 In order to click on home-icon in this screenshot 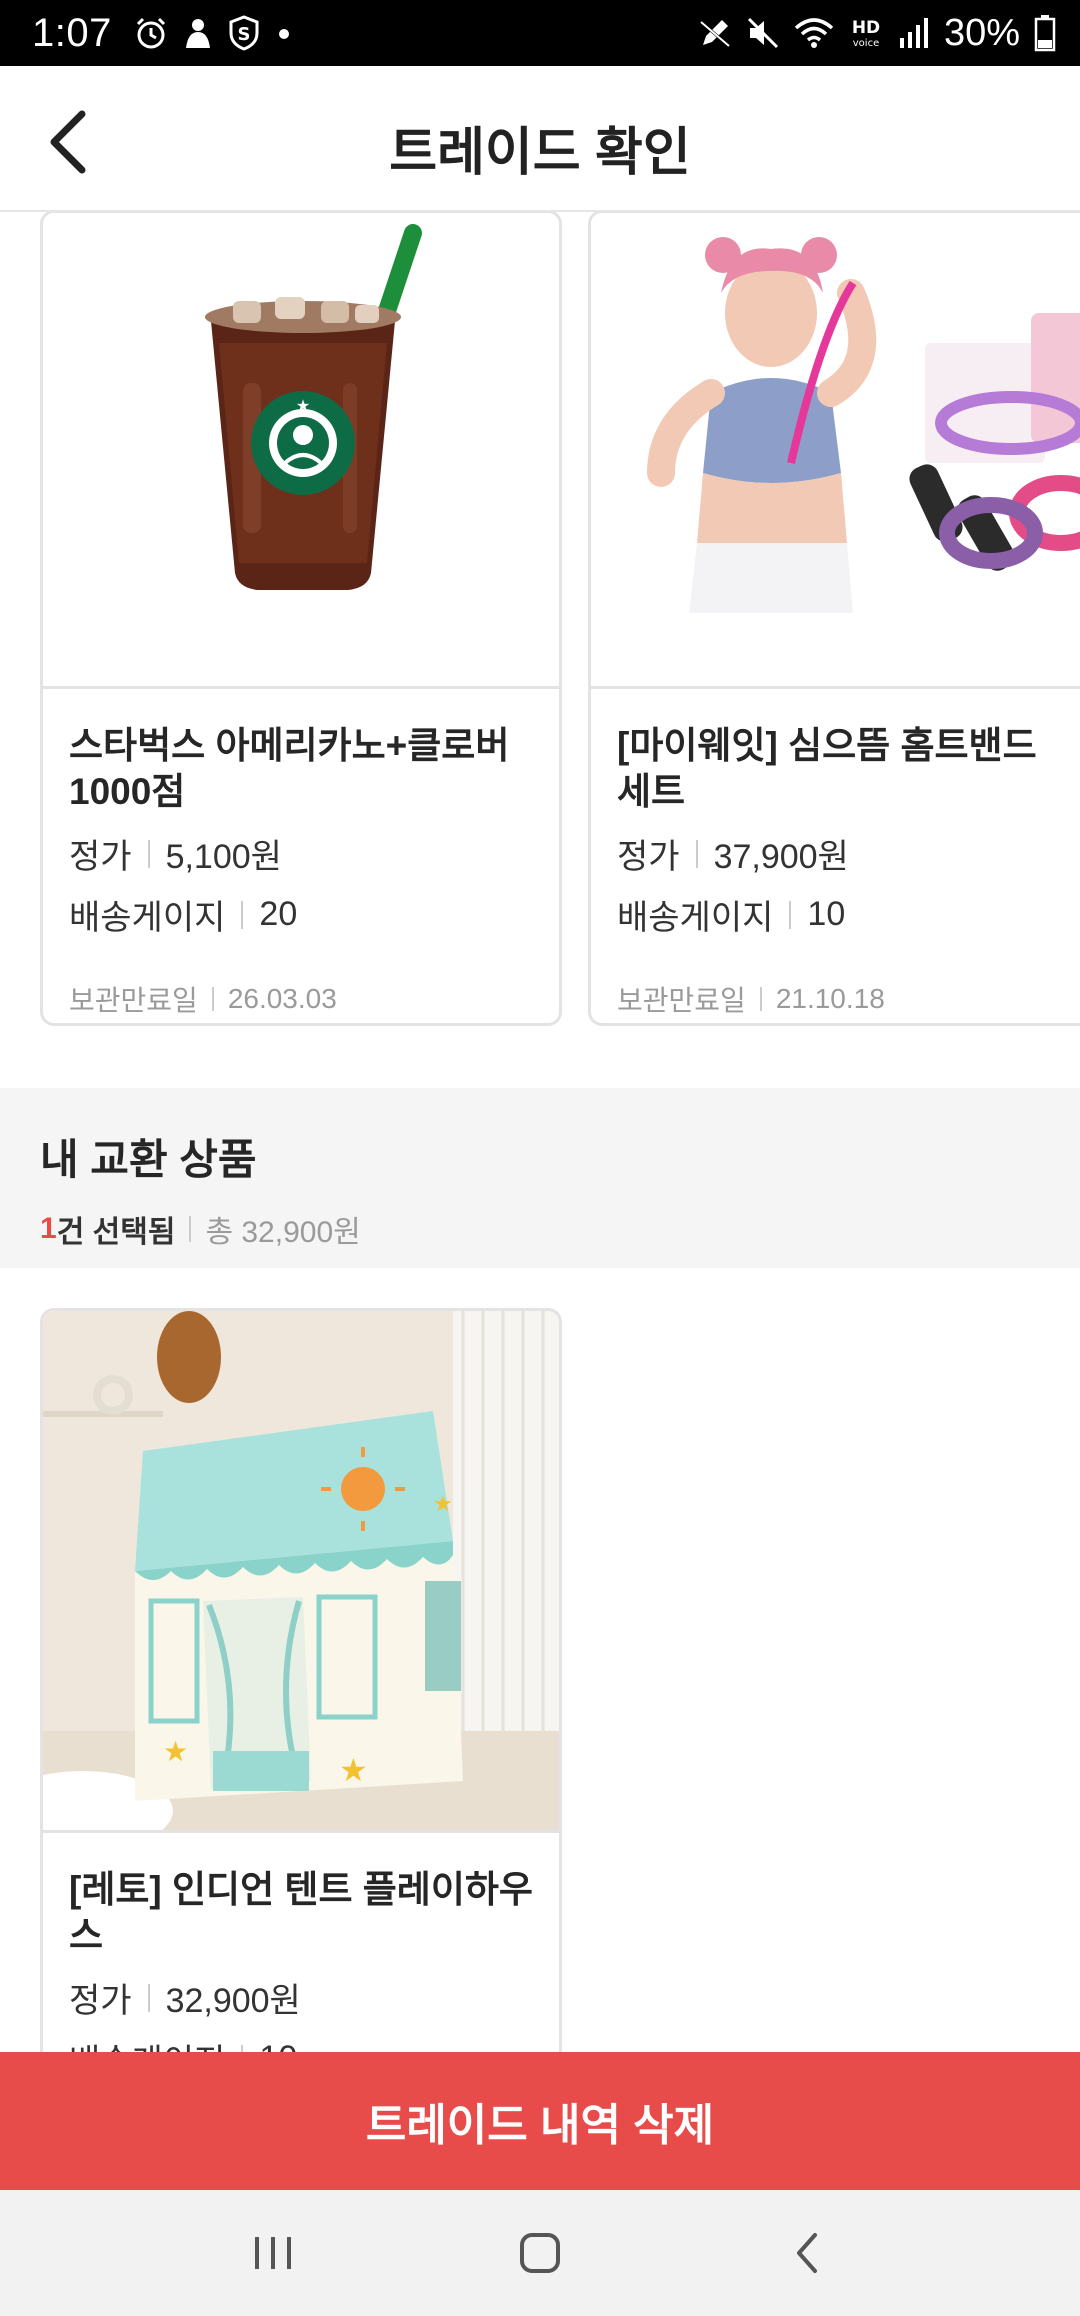, I will do `click(539, 2253)`.